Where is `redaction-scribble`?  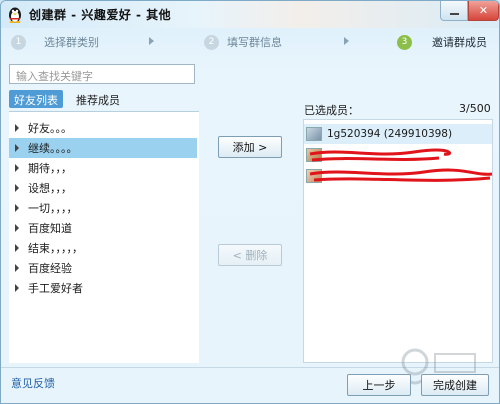 redaction-scribble is located at coordinates (401, 165).